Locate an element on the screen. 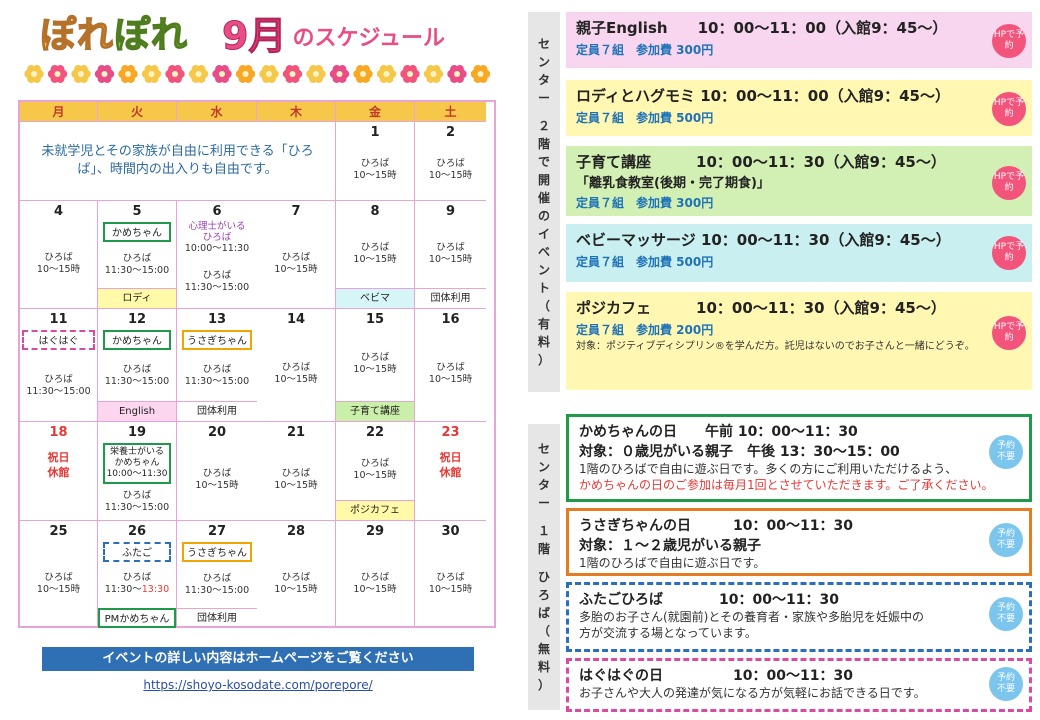  day-cell-11: 11 はぐはぐ ひろば 11:30〜15:00 is located at coordinates (59, 365).